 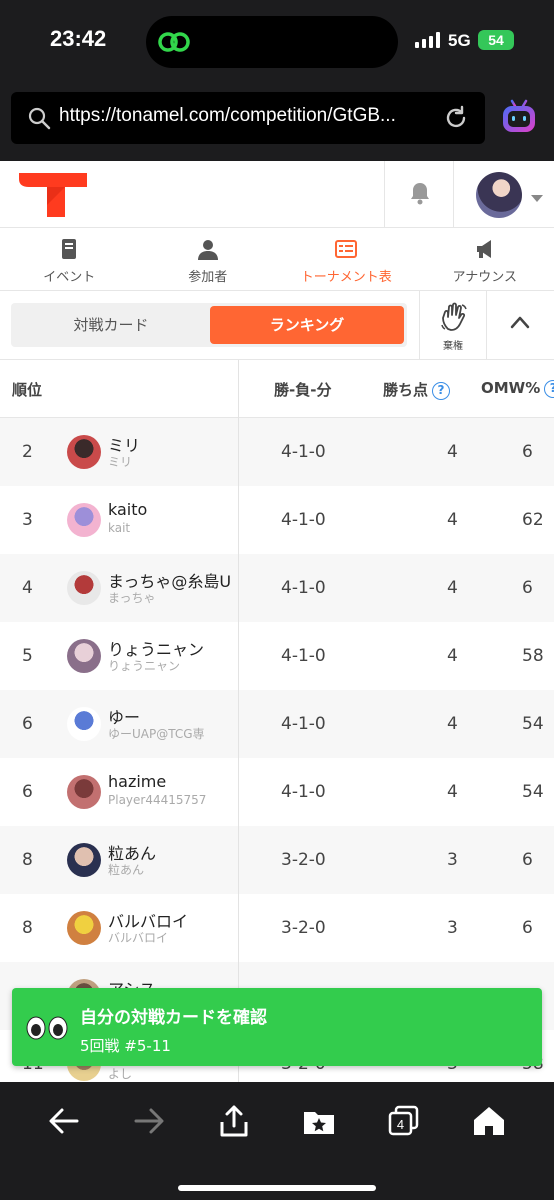 I want to click on notification-button, so click(x=419, y=194).